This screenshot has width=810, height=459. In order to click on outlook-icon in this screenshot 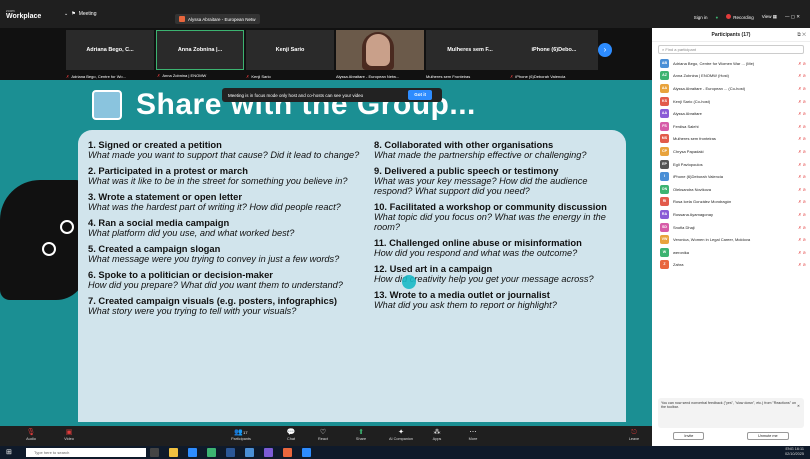, I will do `click(249, 452)`.